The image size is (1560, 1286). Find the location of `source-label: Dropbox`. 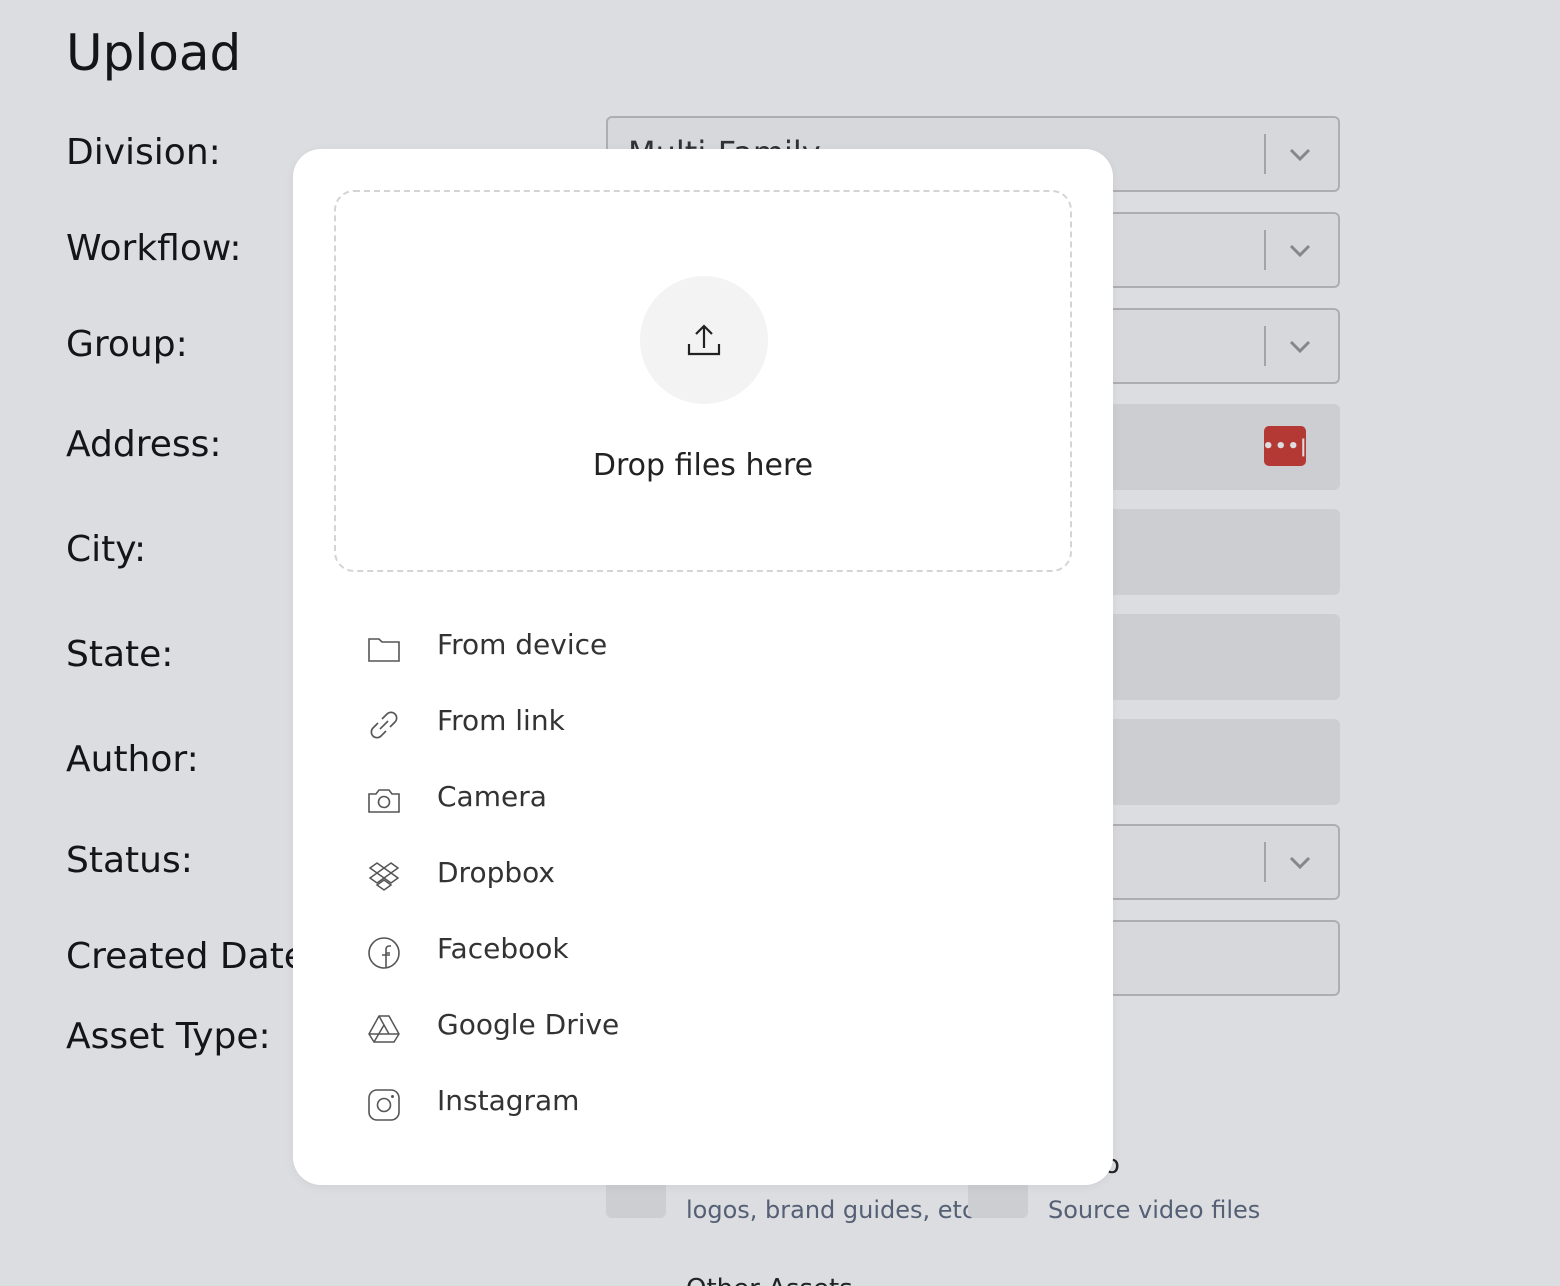

source-label: Dropbox is located at coordinates (496, 872).